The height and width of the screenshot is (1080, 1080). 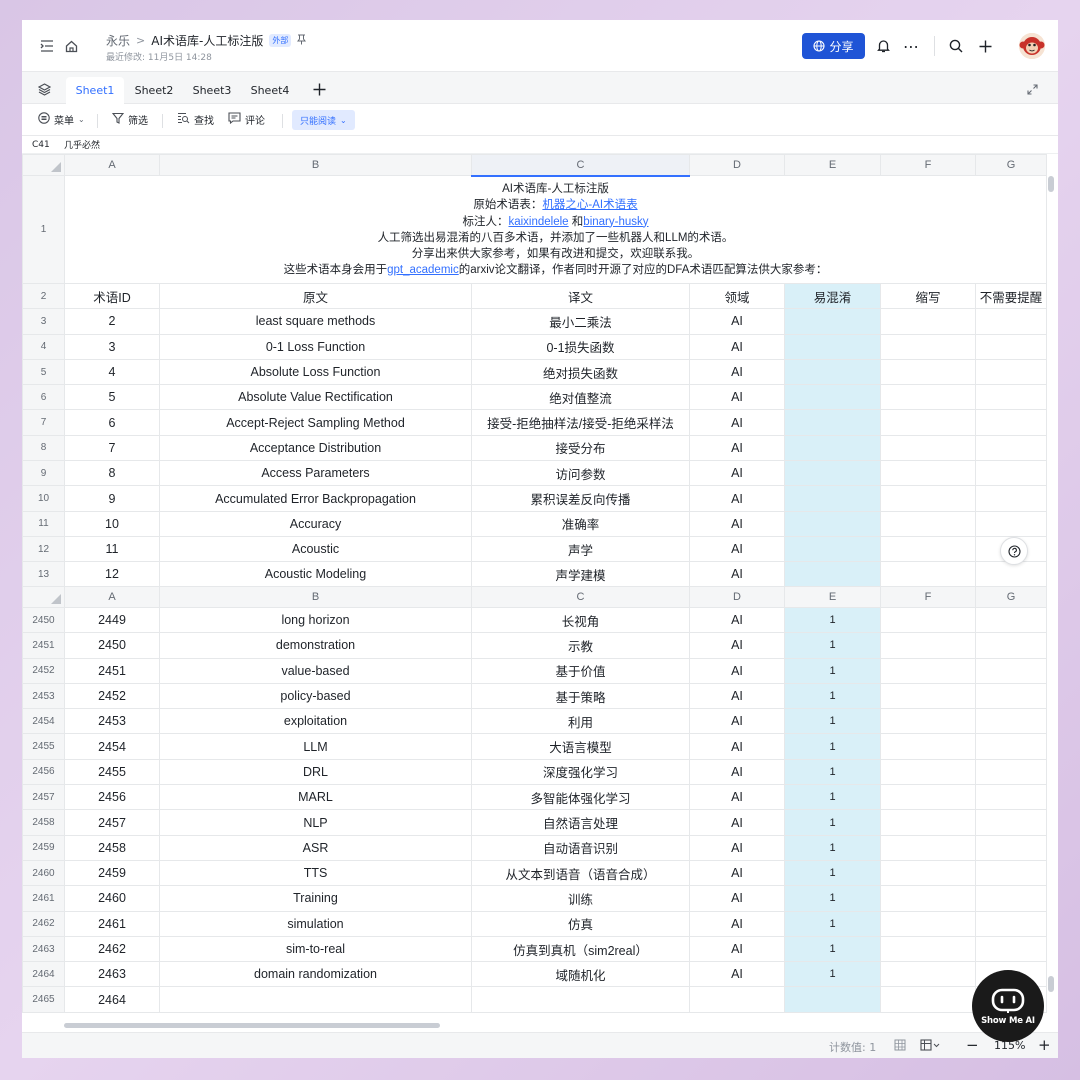 What do you see at coordinates (43, 448) in the screenshot?
I see `row-number: 8` at bounding box center [43, 448].